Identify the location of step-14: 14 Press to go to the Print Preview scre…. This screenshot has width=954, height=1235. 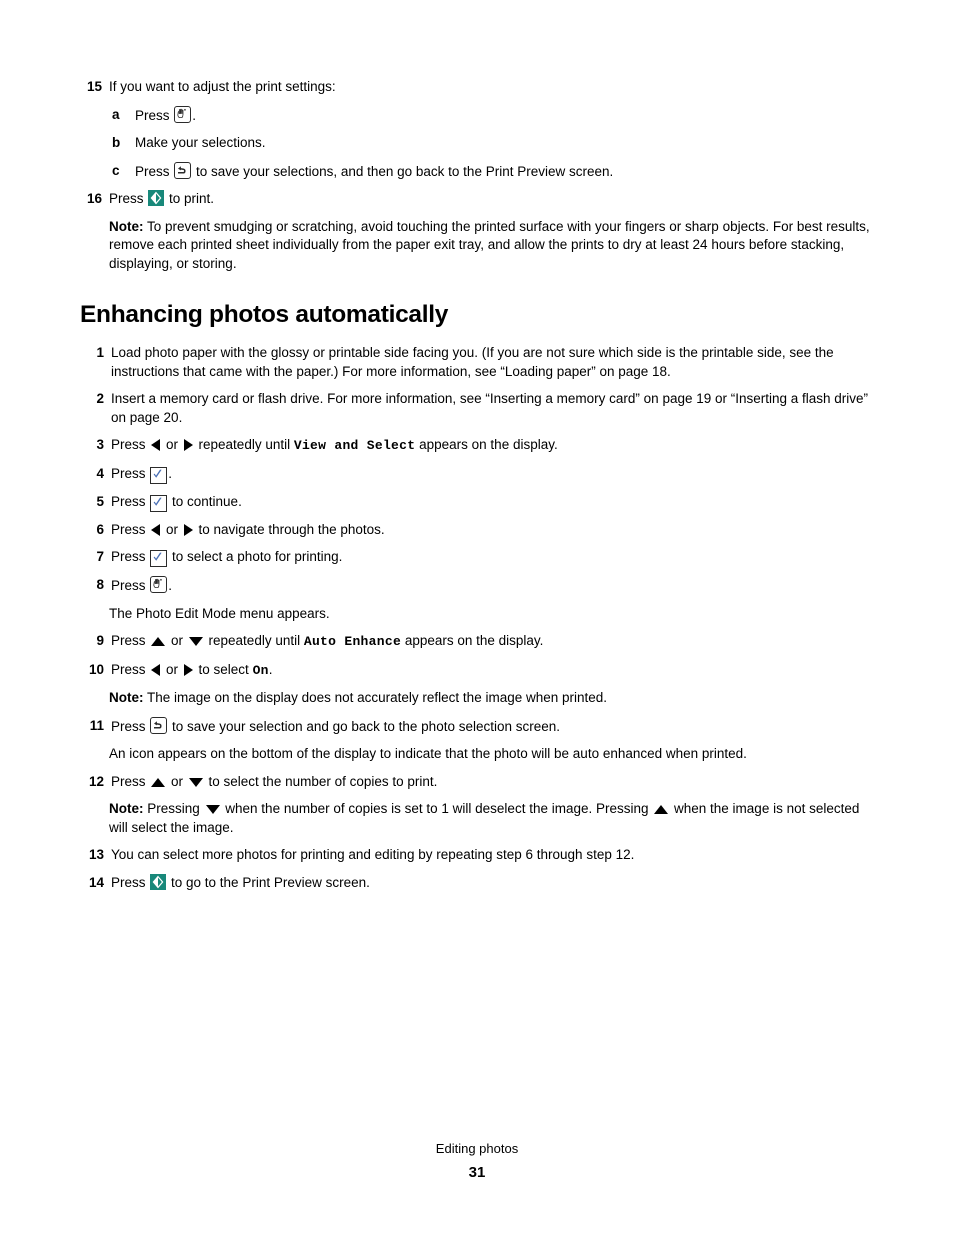
(478, 883).